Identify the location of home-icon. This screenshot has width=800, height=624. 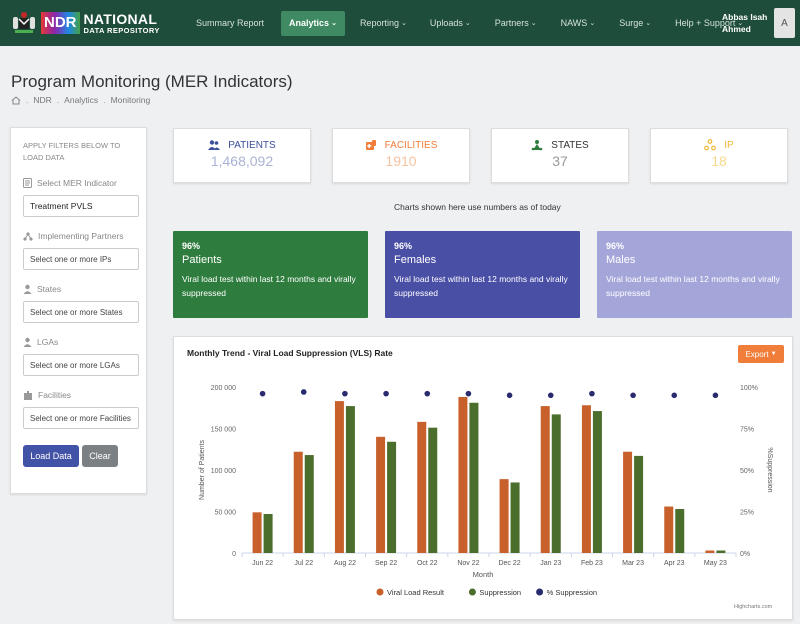
(16, 100).